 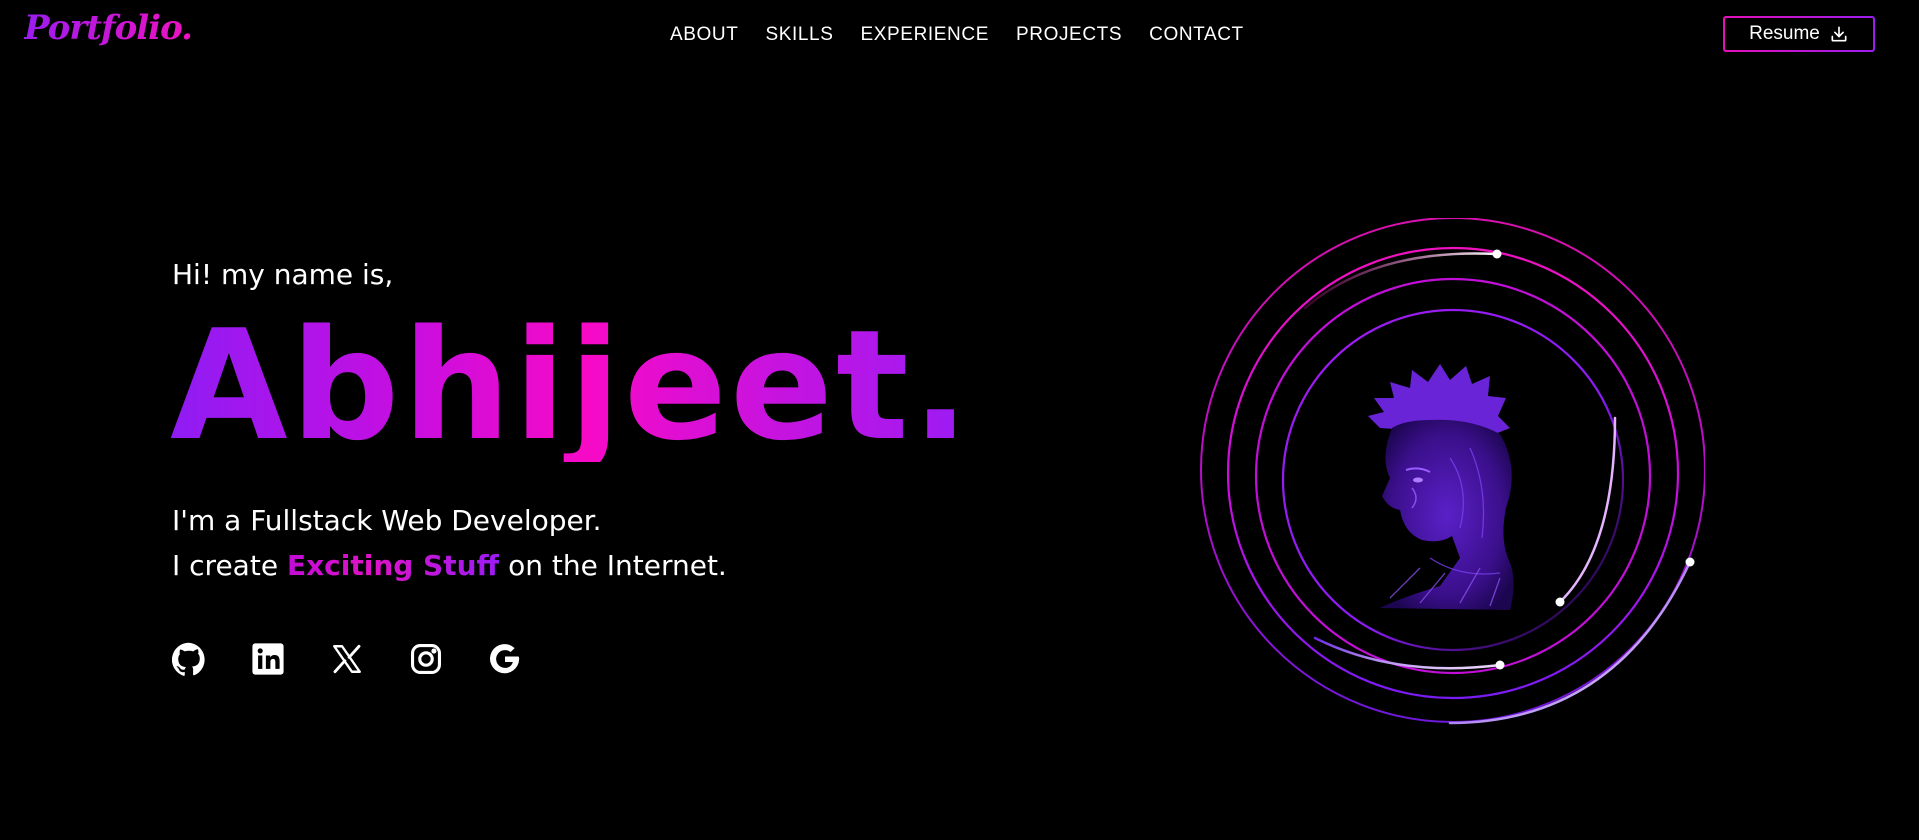 What do you see at coordinates (283, 274) in the screenshot?
I see `greeting-text: Hi! my name is,` at bounding box center [283, 274].